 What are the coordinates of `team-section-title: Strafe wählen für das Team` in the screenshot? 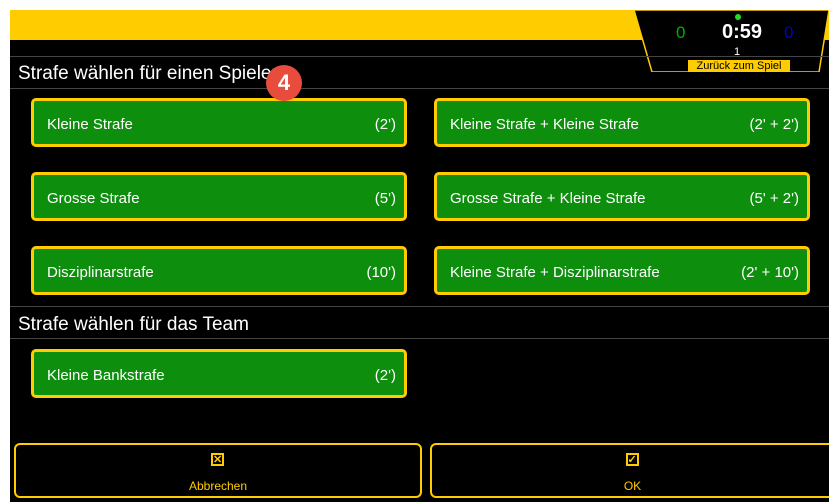 It's located at (133, 324).